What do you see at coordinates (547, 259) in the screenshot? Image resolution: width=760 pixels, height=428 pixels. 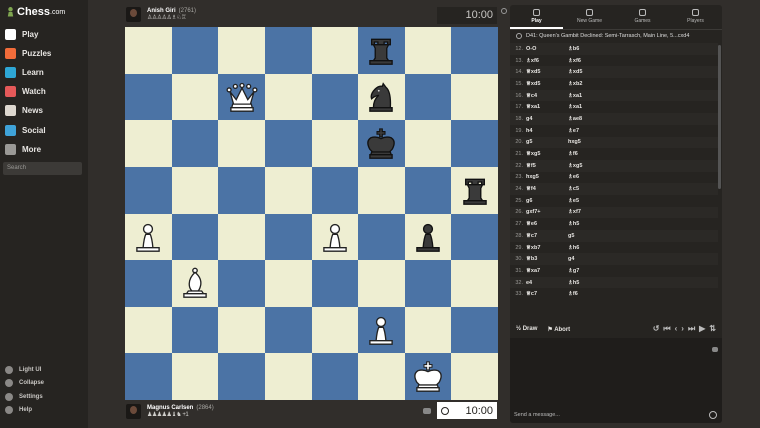 I see `white-move: ♕b3` at bounding box center [547, 259].